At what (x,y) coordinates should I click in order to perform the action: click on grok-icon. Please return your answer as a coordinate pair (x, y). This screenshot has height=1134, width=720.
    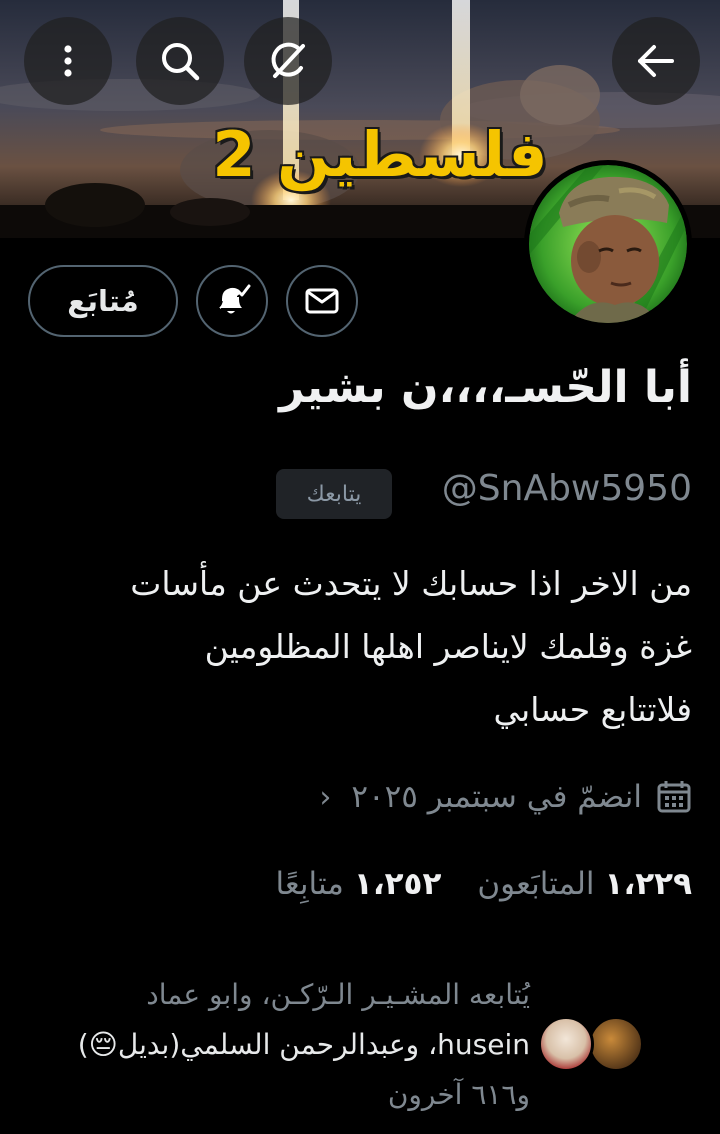
    Looking at the image, I should click on (288, 60).